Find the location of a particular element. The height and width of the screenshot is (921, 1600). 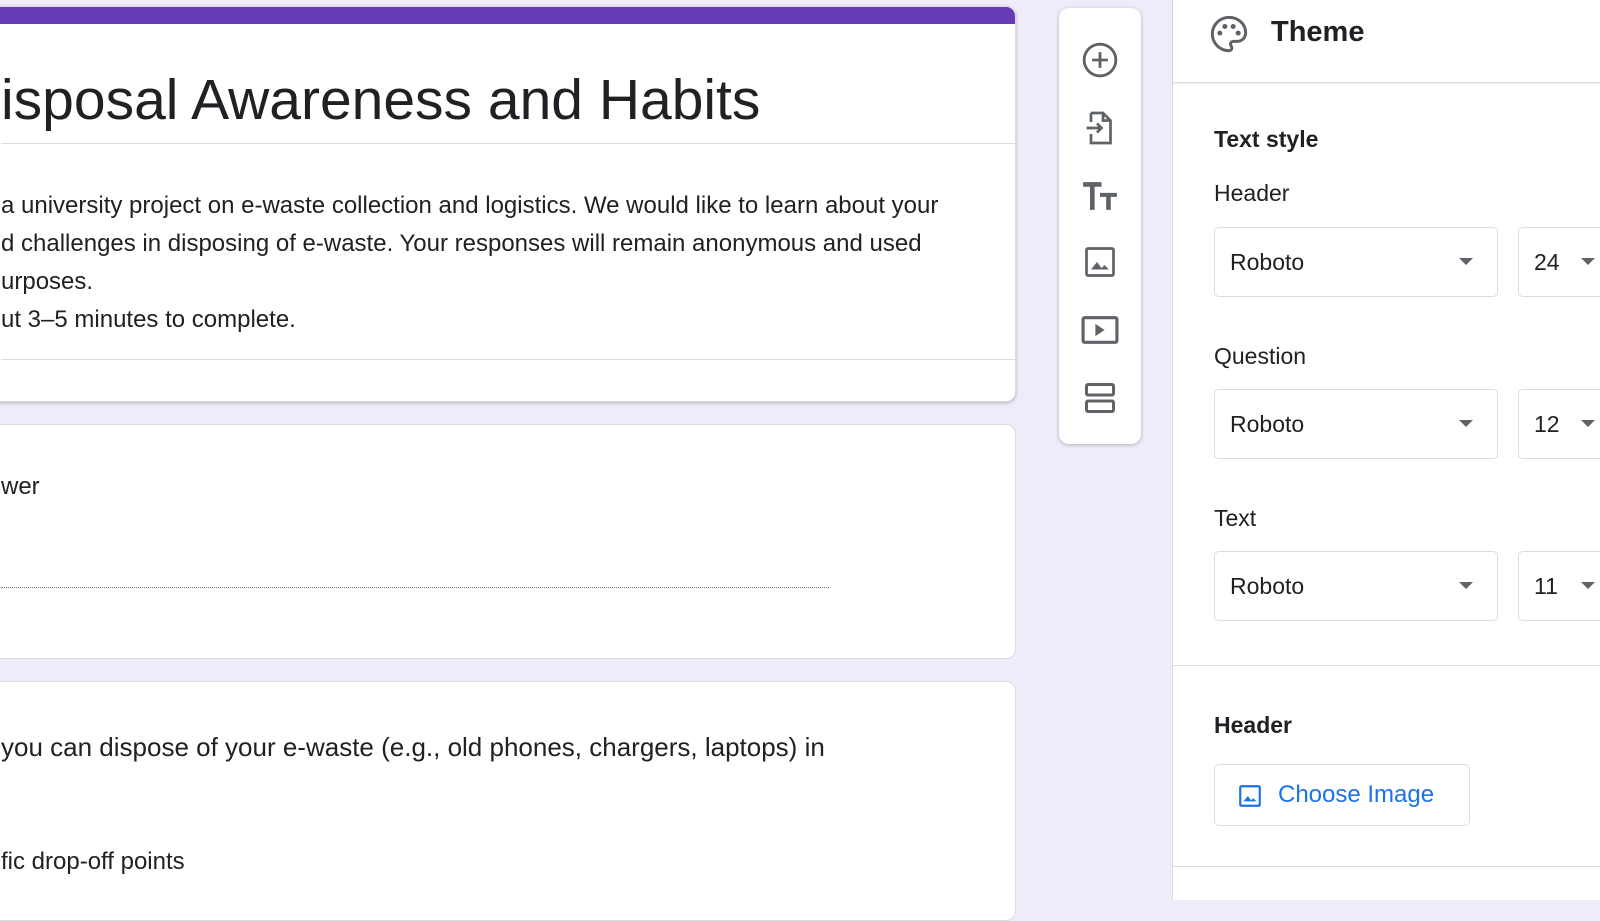

question-text: wer is located at coordinates (20, 486).